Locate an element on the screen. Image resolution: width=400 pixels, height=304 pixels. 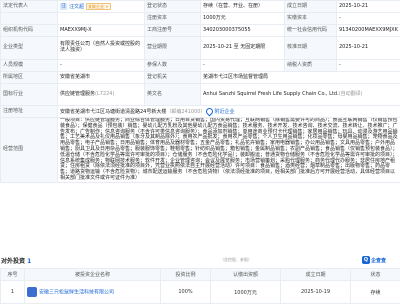
region-value: 安徽省芜湖市 is located at coordinates (101, 78).